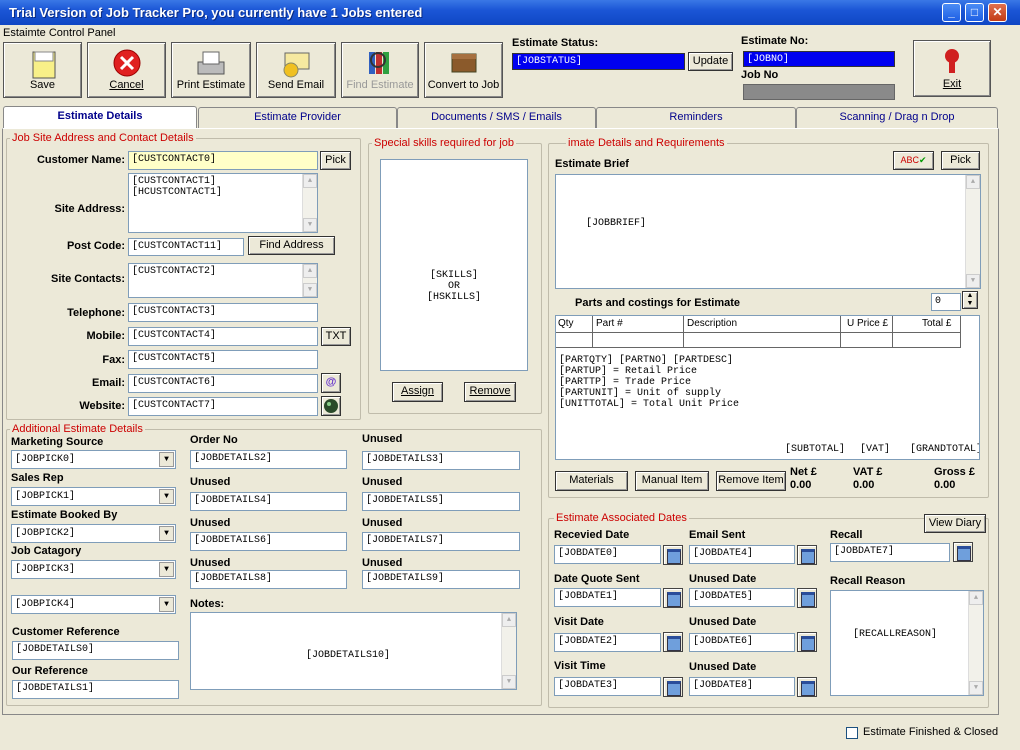 This screenshot has height=750, width=1020. Describe the element at coordinates (93, 459) in the screenshot. I see `marketing-select: [JOBPICK0] ▼` at that location.